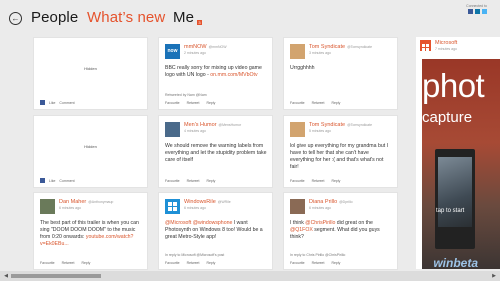 Image resolution: width=500 pixels, height=281 pixels. I want to click on windows-logo-icon, so click(172, 206).